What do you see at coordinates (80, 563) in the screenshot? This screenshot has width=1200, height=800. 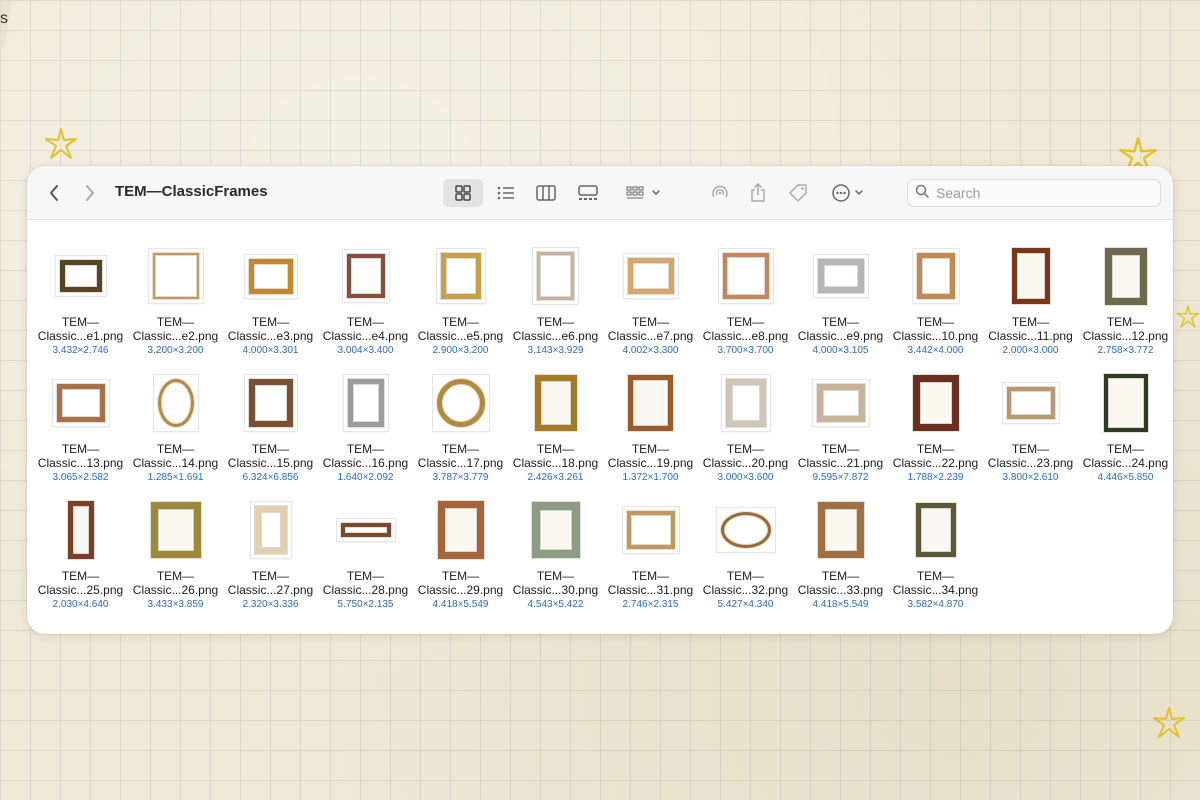 I see `file-item: TEM— Classic...25.png 2.030×4.640` at bounding box center [80, 563].